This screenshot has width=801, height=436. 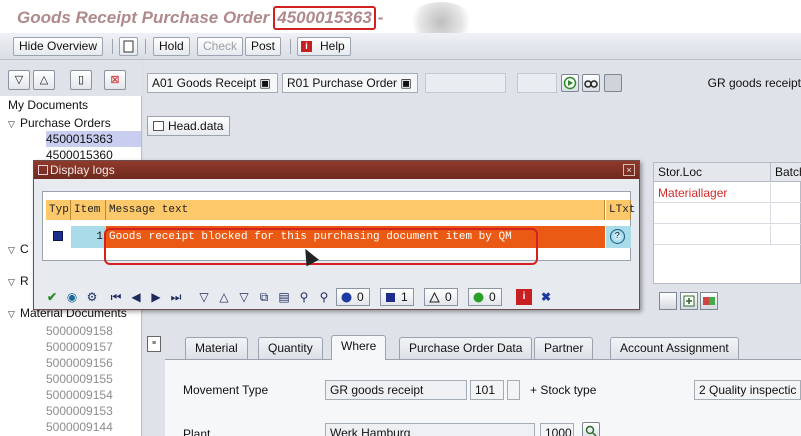 What do you see at coordinates (224, 297) in the screenshot?
I see `sort-ascending-icon: △` at bounding box center [224, 297].